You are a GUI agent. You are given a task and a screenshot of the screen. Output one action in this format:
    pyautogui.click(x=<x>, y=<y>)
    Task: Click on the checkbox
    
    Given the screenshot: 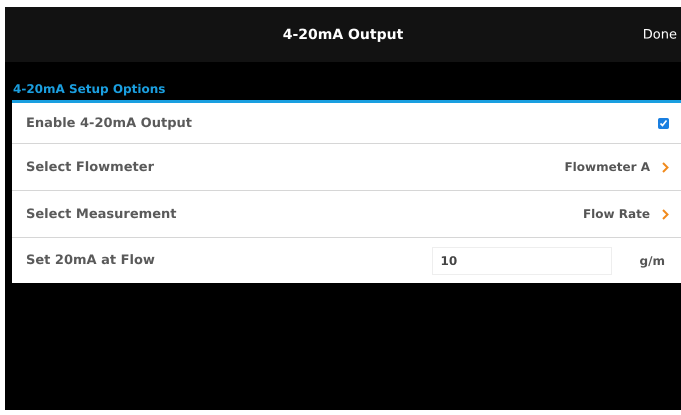 What is the action you would take?
    pyautogui.click(x=663, y=123)
    